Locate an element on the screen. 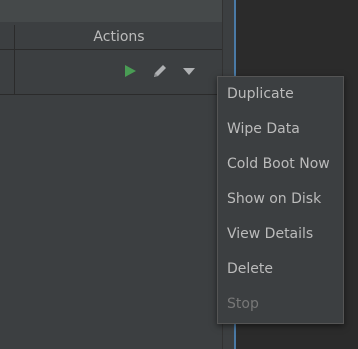  actions-column-header: Actions is located at coordinates (119, 37).